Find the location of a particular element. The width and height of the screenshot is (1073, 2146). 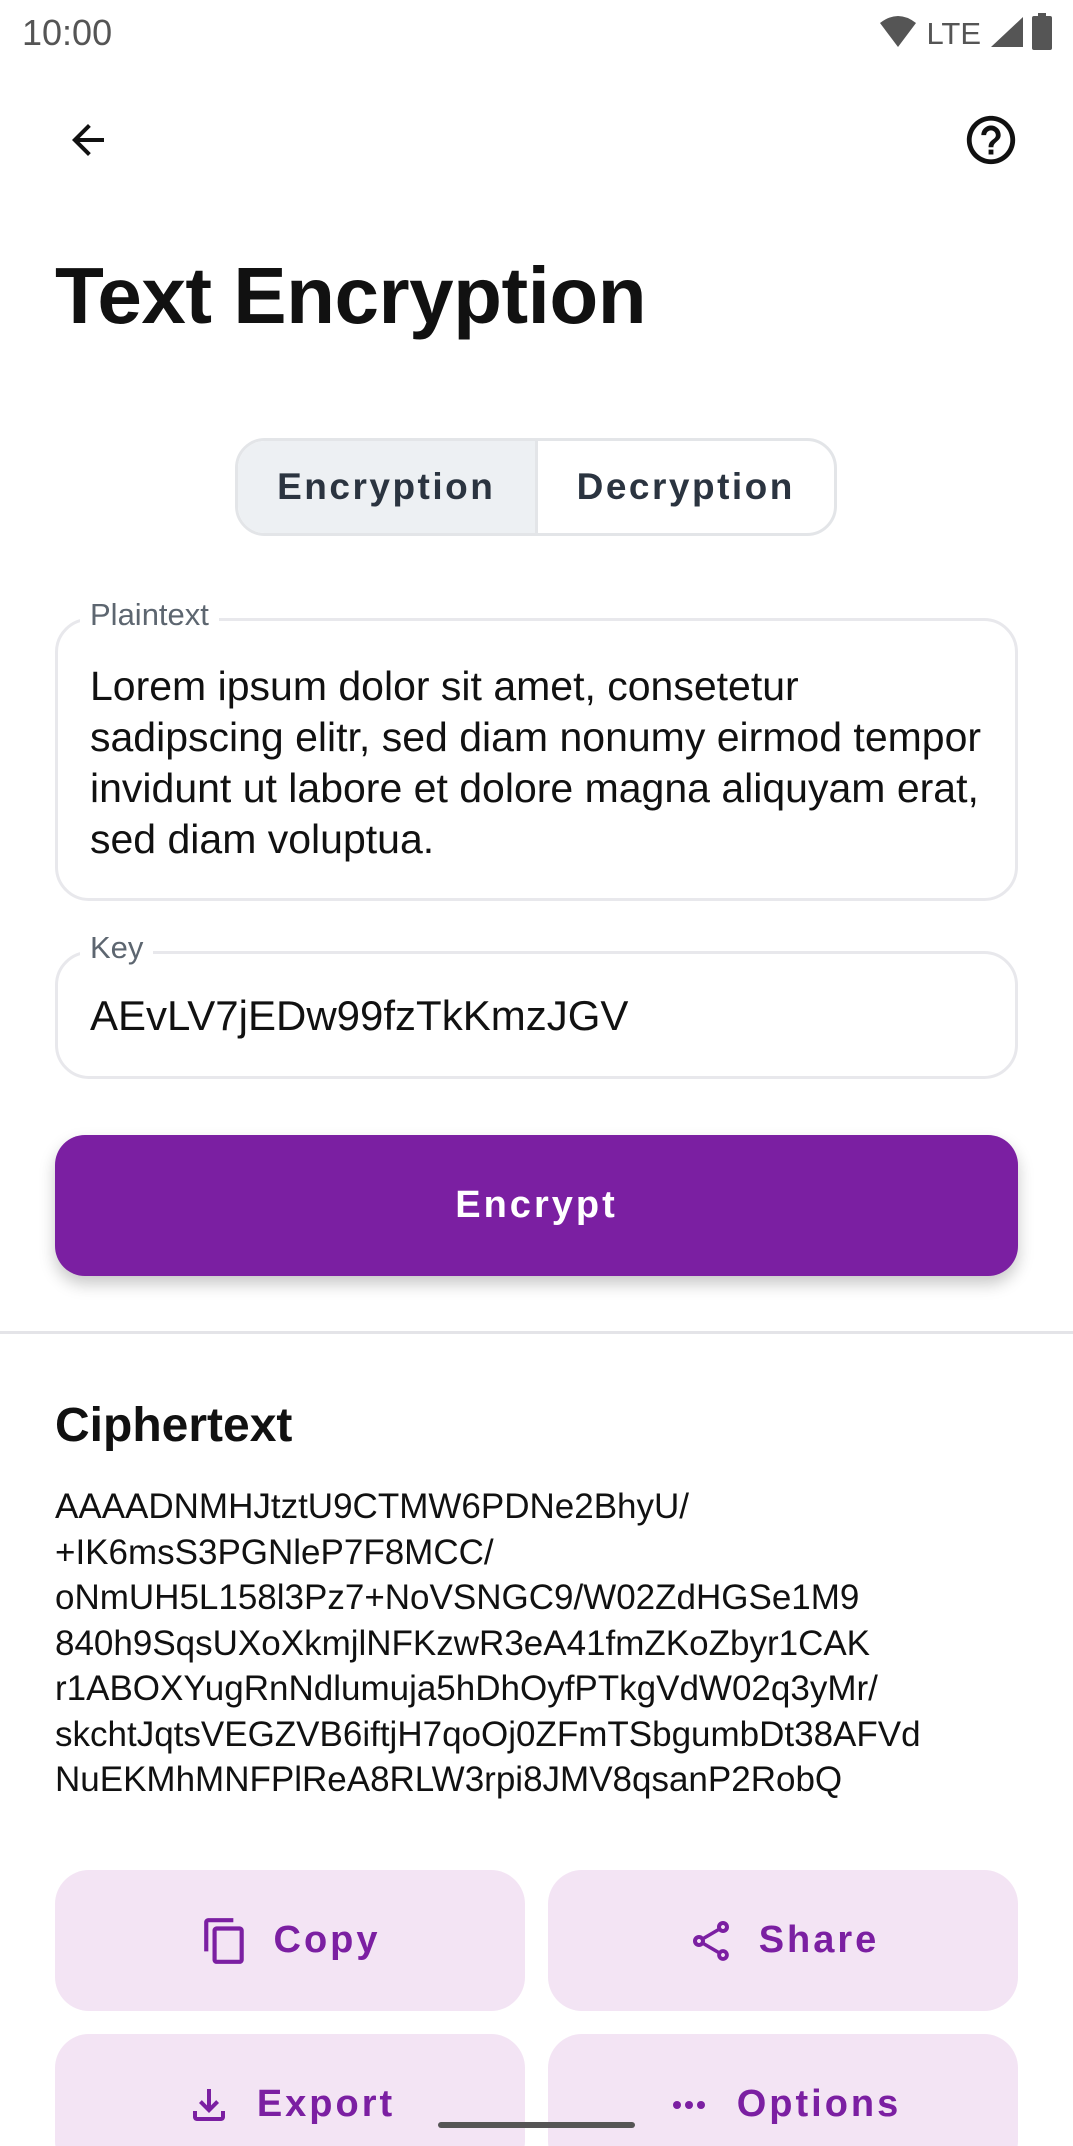

home-indicator is located at coordinates (536, 2125).